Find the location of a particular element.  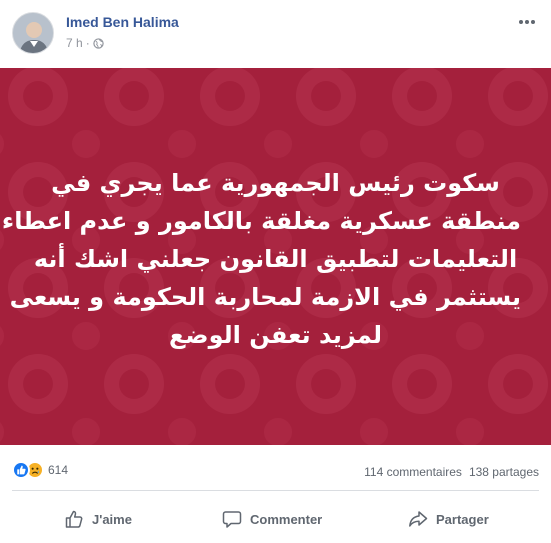

comment-label: Commenter is located at coordinates (286, 519).